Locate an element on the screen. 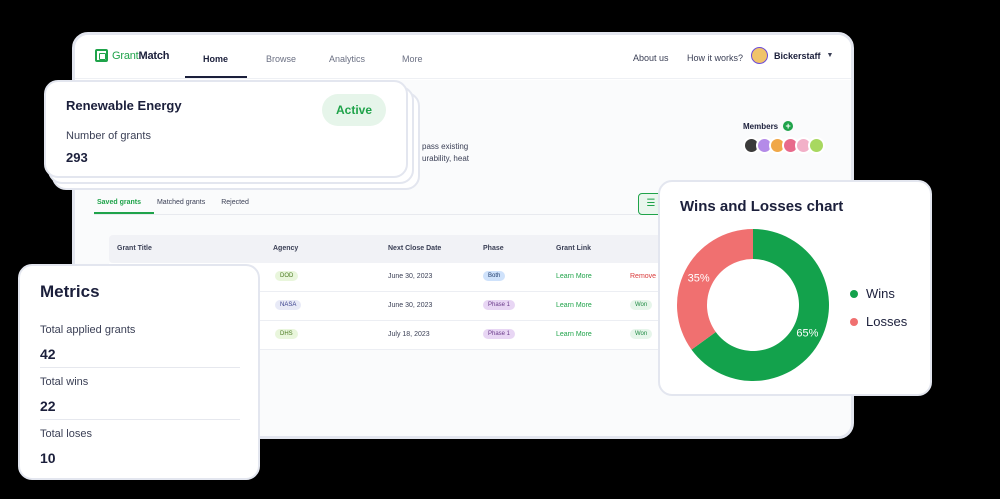 The height and width of the screenshot is (499, 1000). column-header: Next Close Date is located at coordinates (414, 248).